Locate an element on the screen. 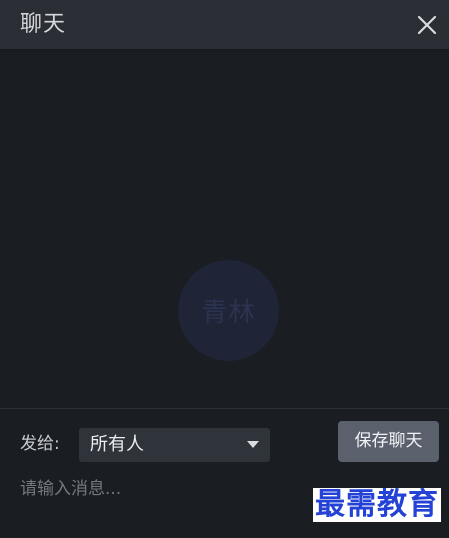  recipient-value: 所有人 is located at coordinates (117, 444).